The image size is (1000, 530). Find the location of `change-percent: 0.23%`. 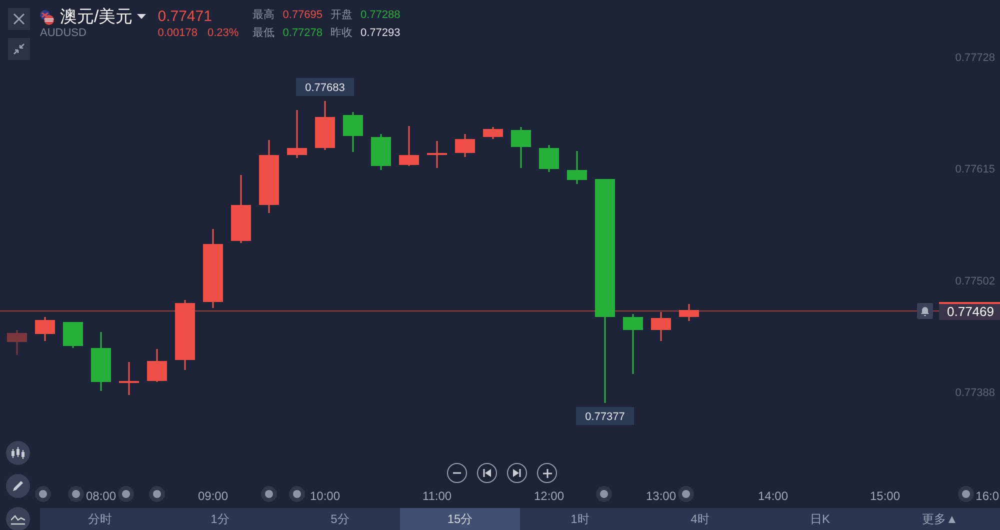

change-percent: 0.23% is located at coordinates (223, 33).